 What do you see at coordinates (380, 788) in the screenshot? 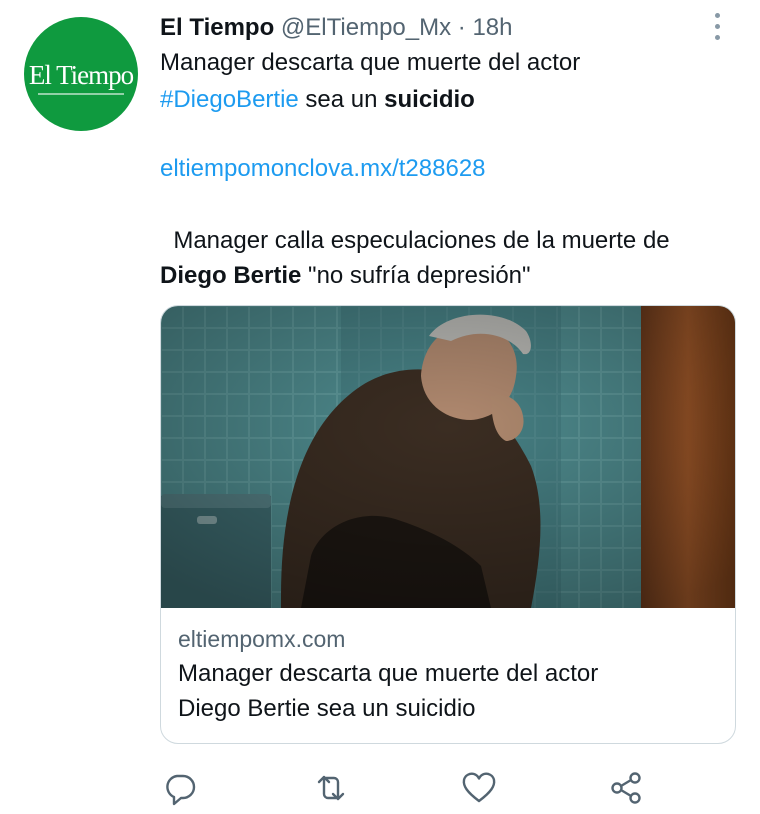
I see `tweet-actions` at bounding box center [380, 788].